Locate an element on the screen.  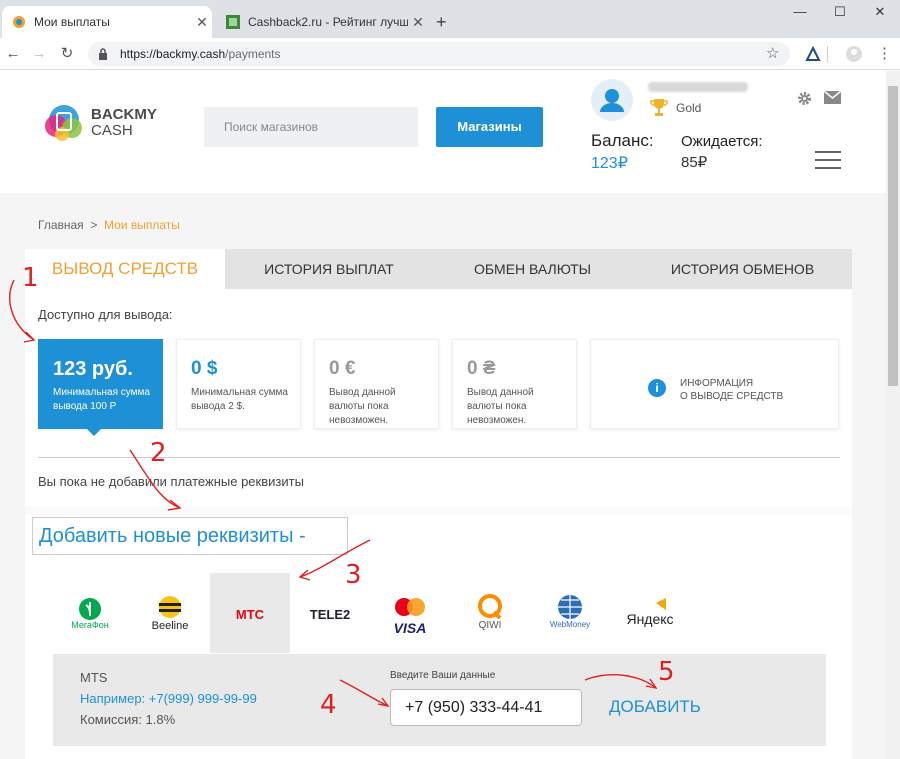
balance-label: Баланс: is located at coordinates (622, 140).